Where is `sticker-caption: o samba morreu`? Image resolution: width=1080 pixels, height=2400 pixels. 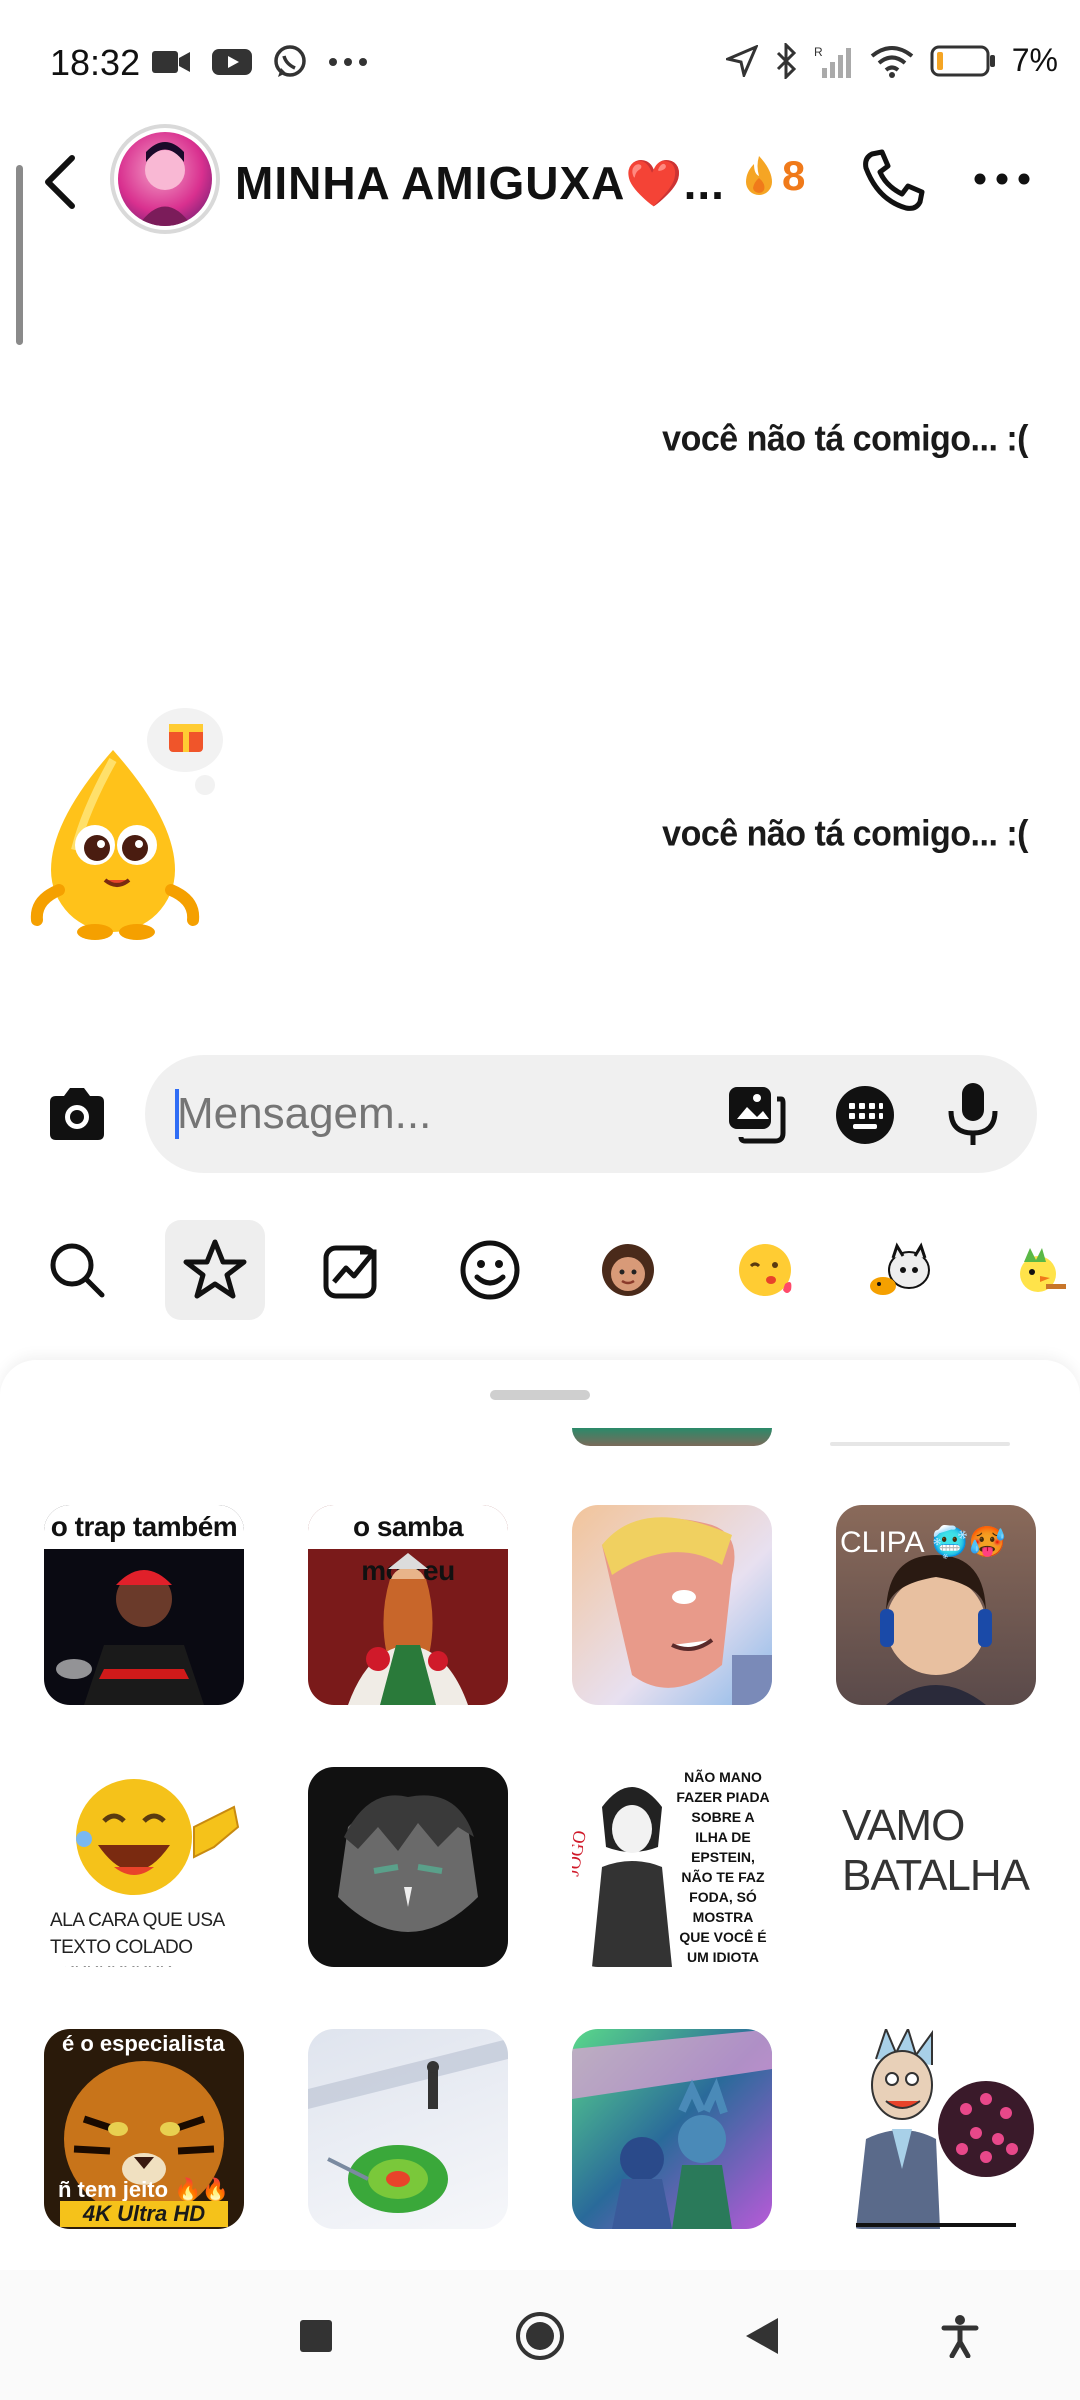 sticker-caption: o samba morreu is located at coordinates (408, 1545).